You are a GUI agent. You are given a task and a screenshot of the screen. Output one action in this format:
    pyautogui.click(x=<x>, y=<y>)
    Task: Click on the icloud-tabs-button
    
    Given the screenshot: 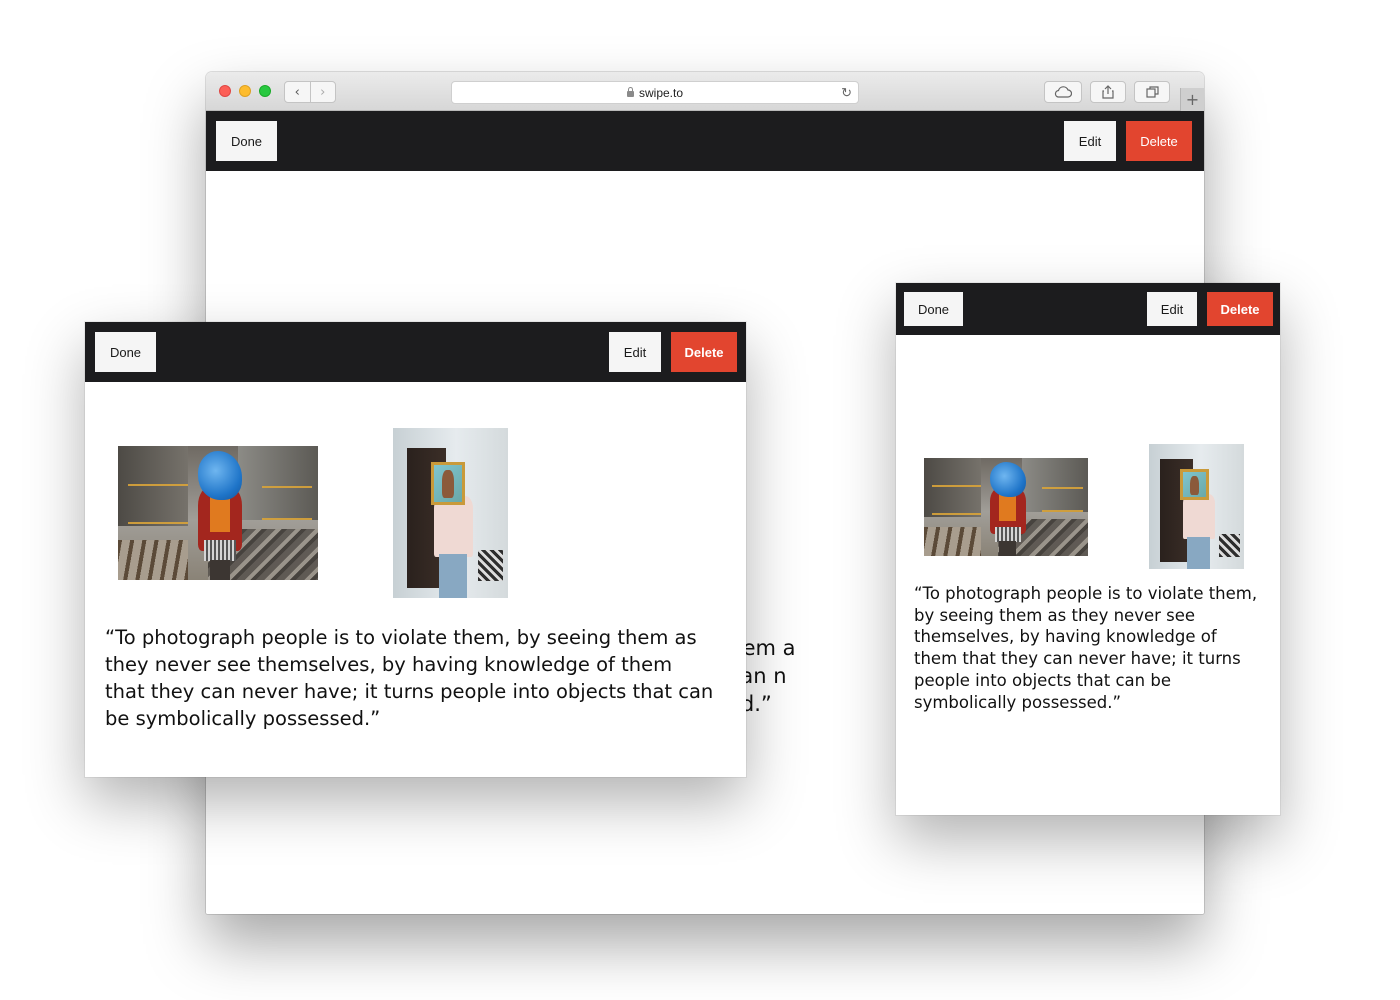 What is the action you would take?
    pyautogui.click(x=1063, y=92)
    